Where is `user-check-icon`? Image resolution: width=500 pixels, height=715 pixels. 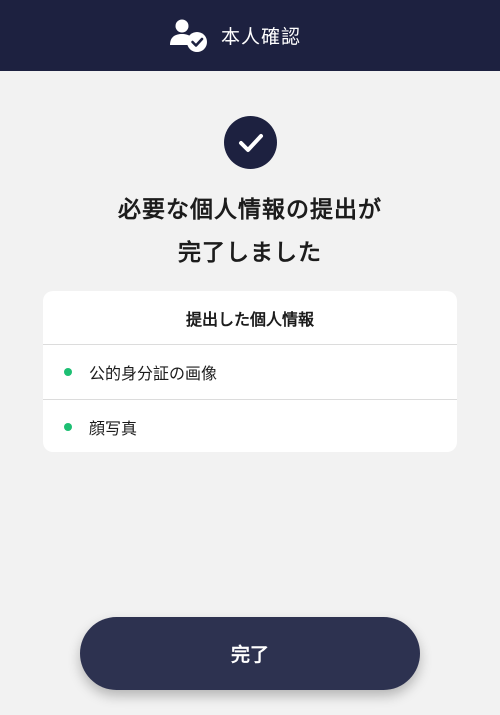 user-check-icon is located at coordinates (189, 36).